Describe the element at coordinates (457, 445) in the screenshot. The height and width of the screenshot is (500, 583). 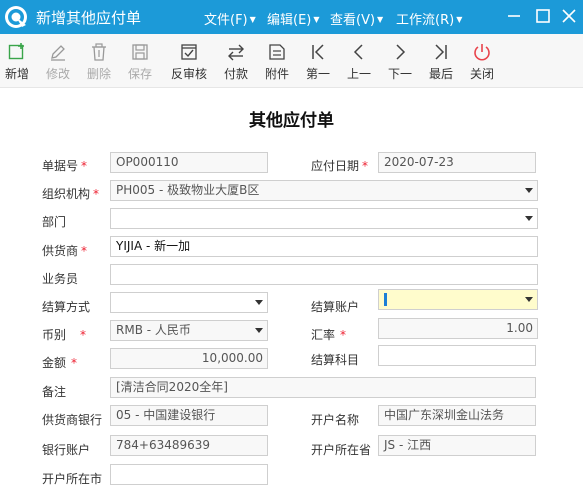
I see `bank-province-field: JS - 江西` at that location.